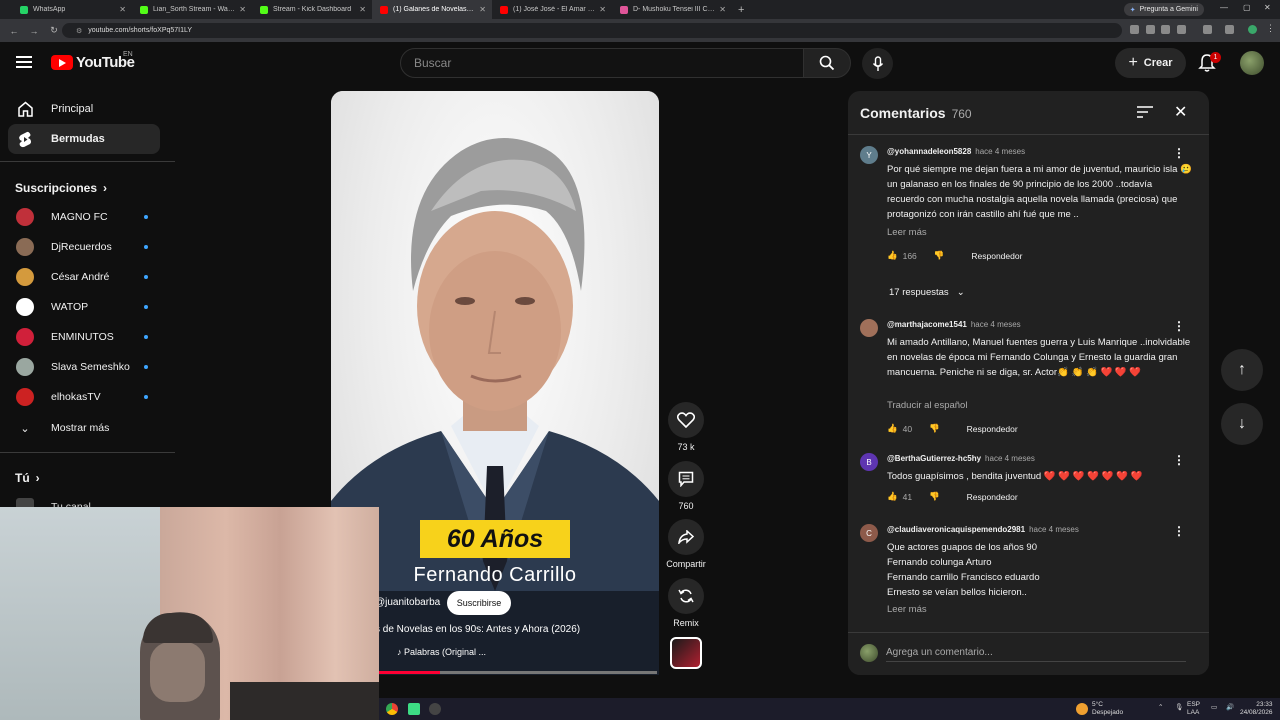 Image resolution: width=1280 pixels, height=720 pixels. I want to click on reload-icon: ↻, so click(54, 30).